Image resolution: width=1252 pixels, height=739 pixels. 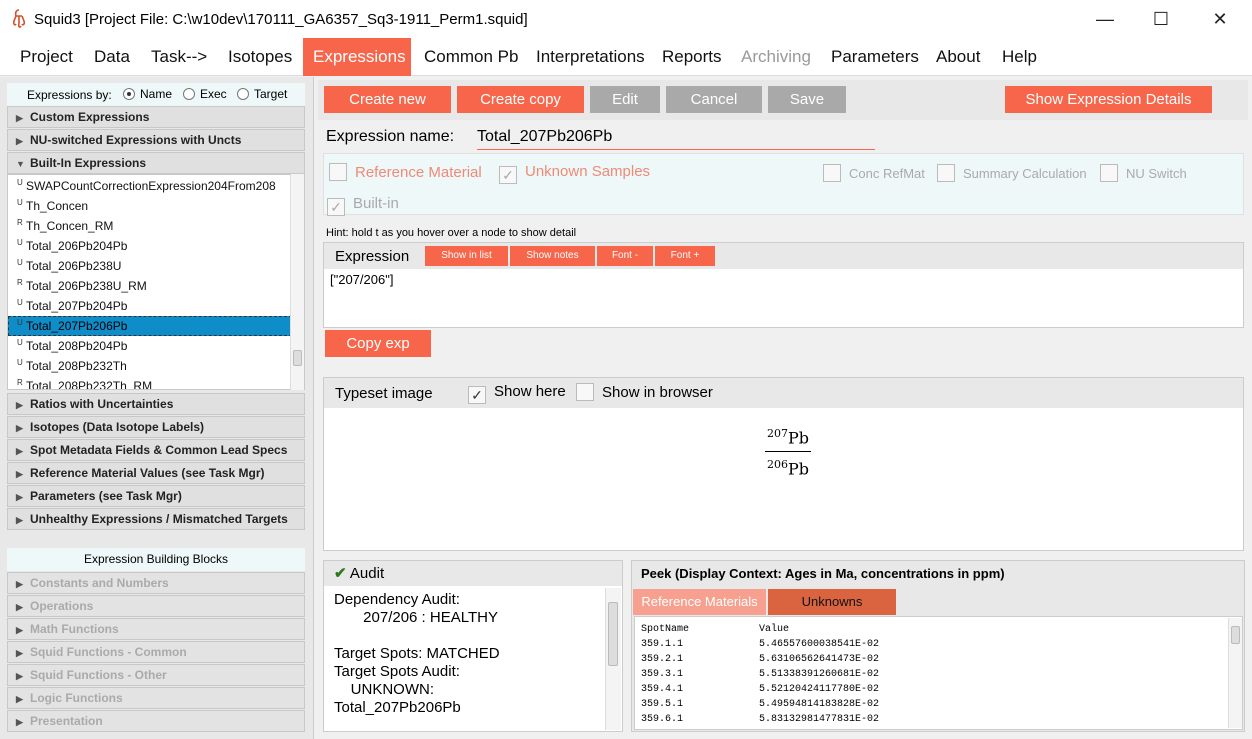 I want to click on menu-expressions: Expressions, so click(x=357, y=57).